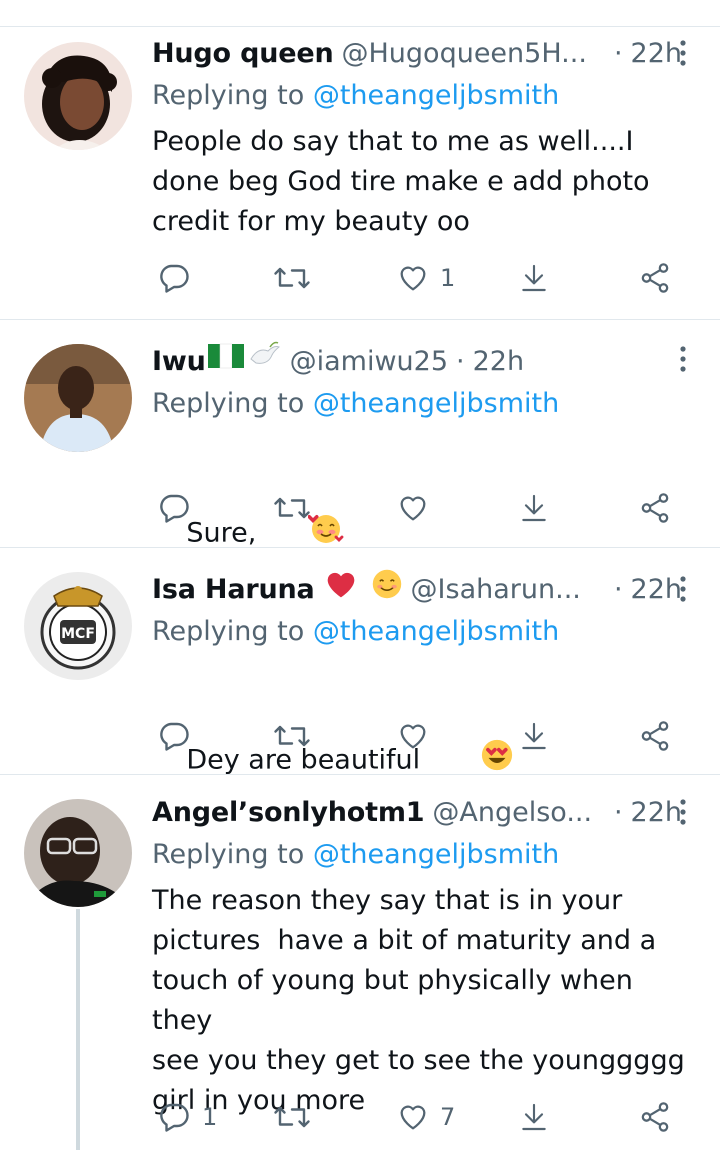 This screenshot has height=1150, width=720. I want to click on tweet-header: Isa Haruna @Isaharun... · 22h, so click(417, 590).